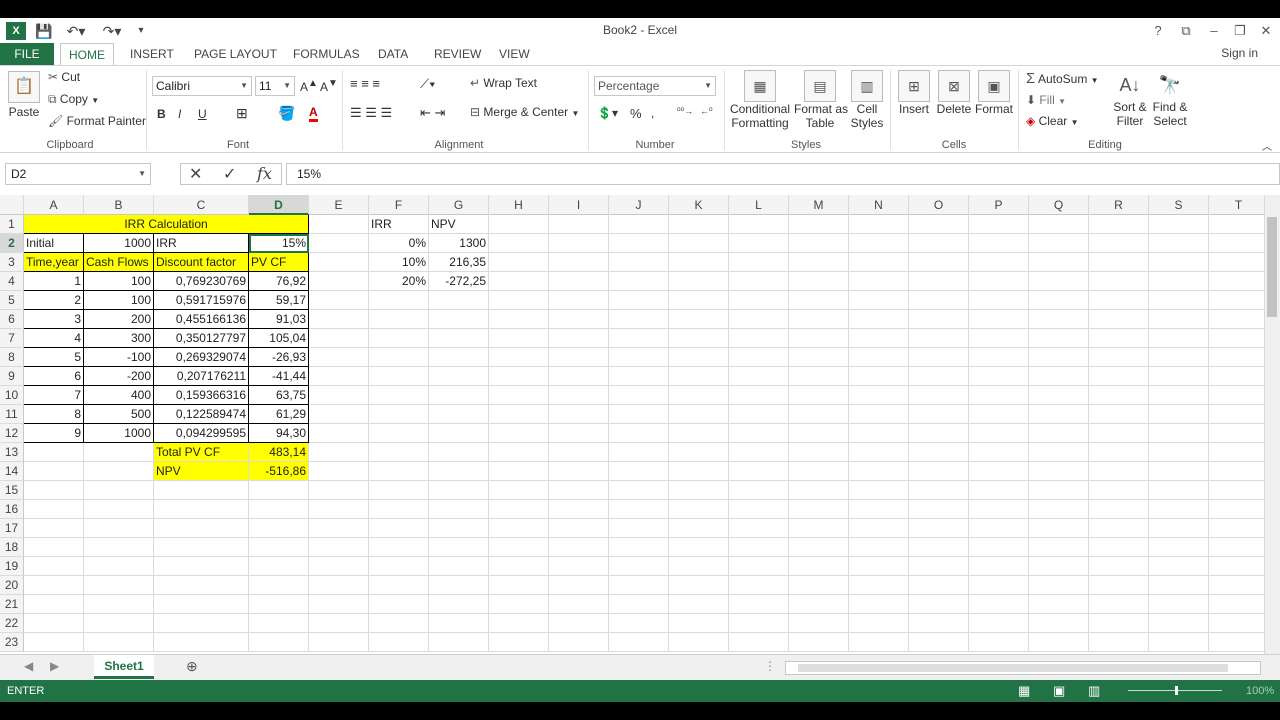 This screenshot has width=1280, height=720. Describe the element at coordinates (119, 376) in the screenshot. I see `cell-b9: -200` at that location.